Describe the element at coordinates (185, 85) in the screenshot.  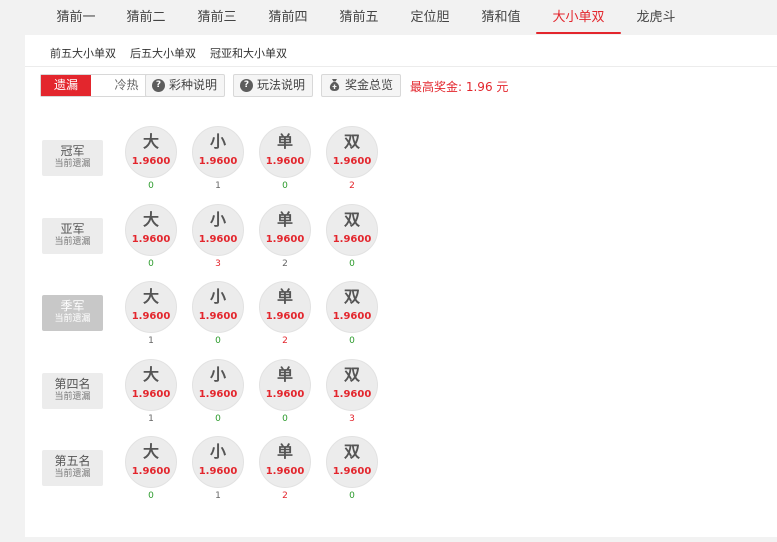
I see `lottery-info-button: ? 彩种说明` at that location.